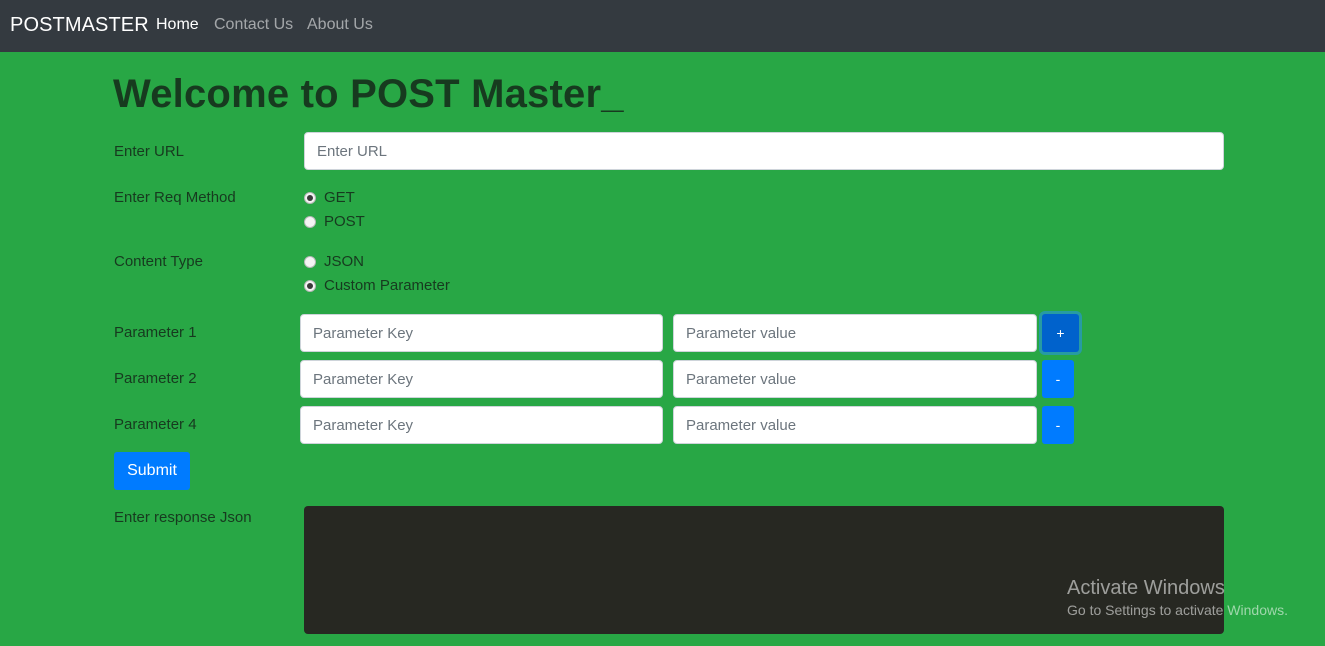 This screenshot has width=1325, height=646. Describe the element at coordinates (158, 261) in the screenshot. I see `content-type-label: Content Type` at that location.